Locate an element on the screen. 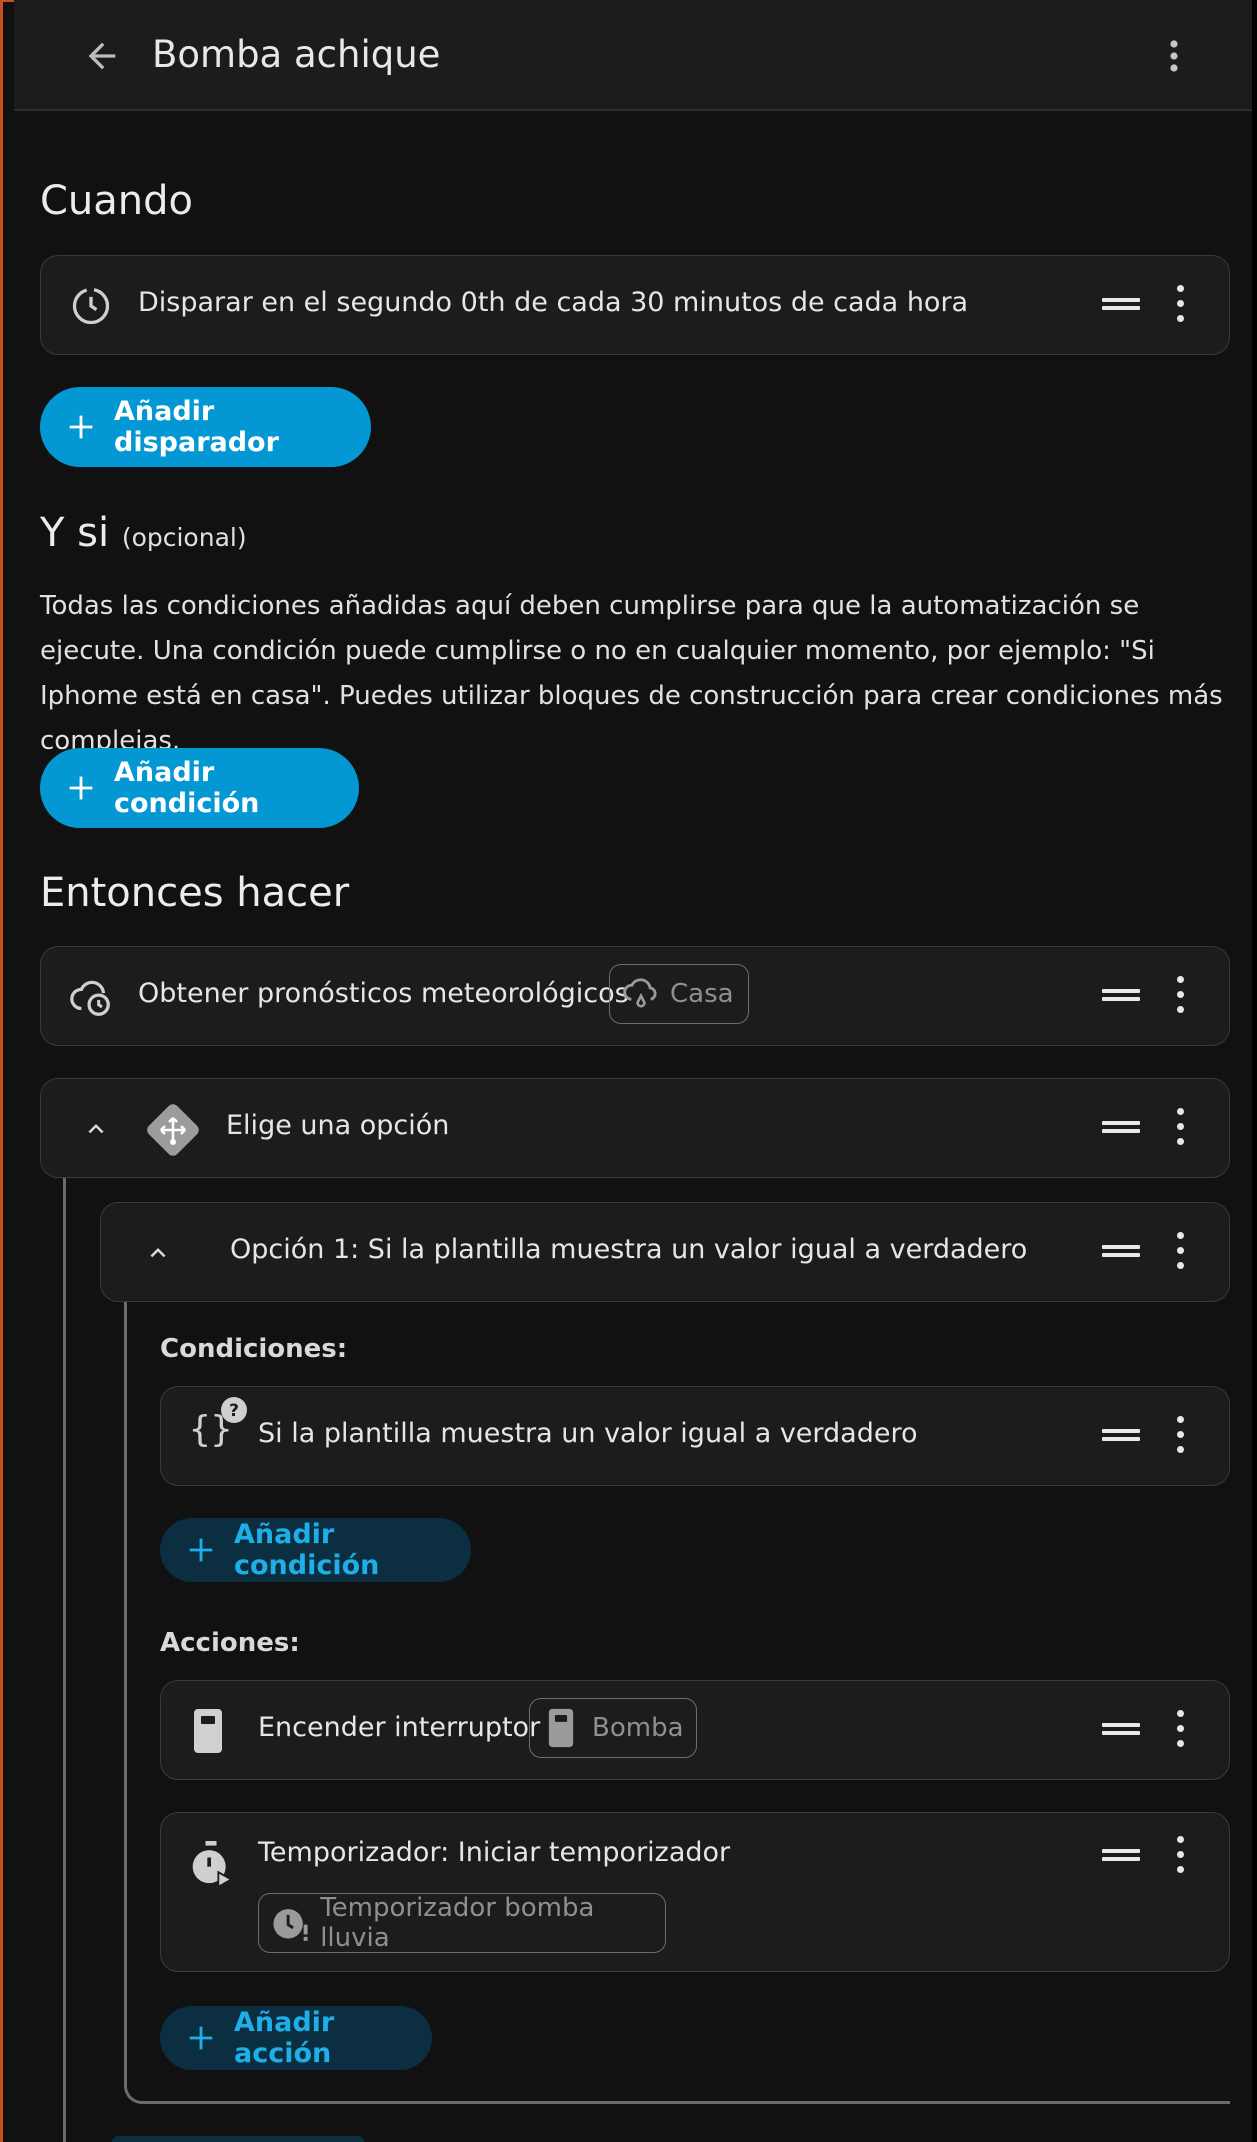  add-condition-button: Añadir condición is located at coordinates (199, 788).